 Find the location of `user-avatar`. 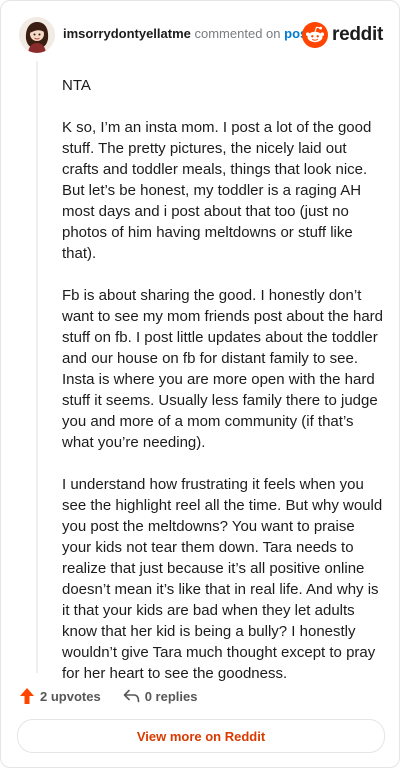

user-avatar is located at coordinates (37, 35).